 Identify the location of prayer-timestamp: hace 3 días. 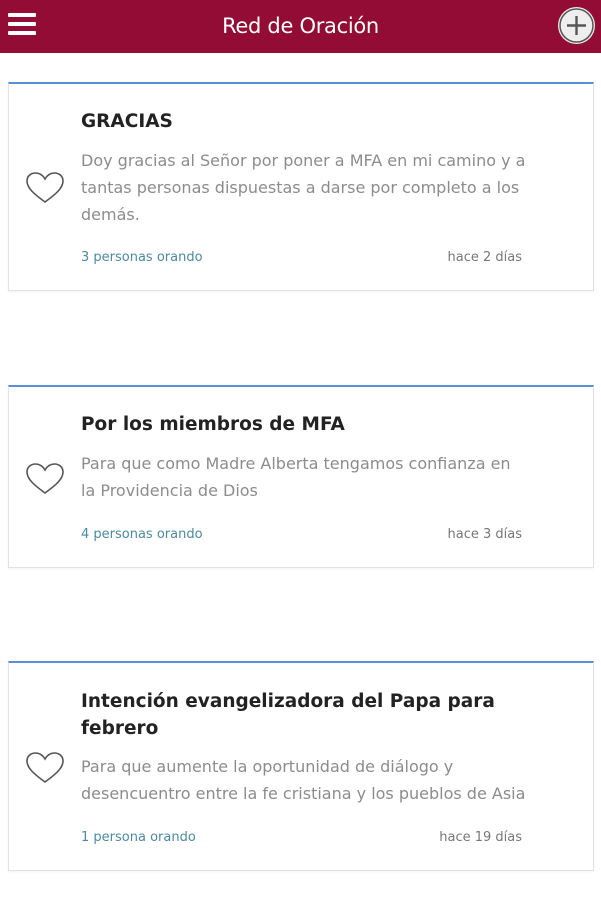
(485, 534).